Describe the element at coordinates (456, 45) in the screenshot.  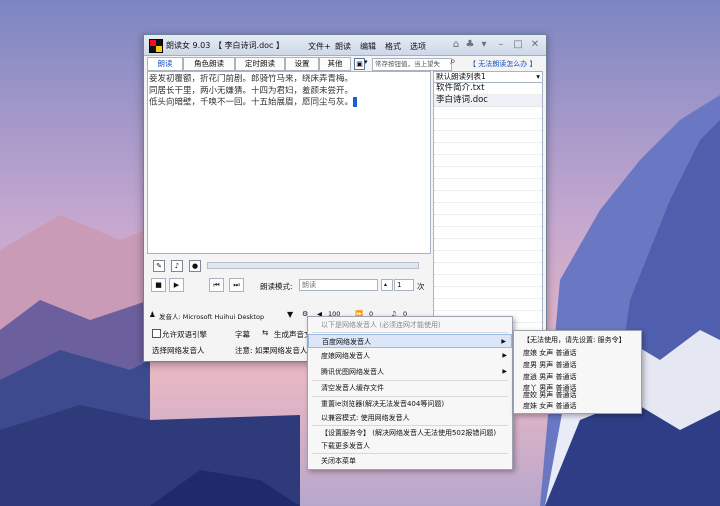
I see `home-icon: ⌂` at that location.